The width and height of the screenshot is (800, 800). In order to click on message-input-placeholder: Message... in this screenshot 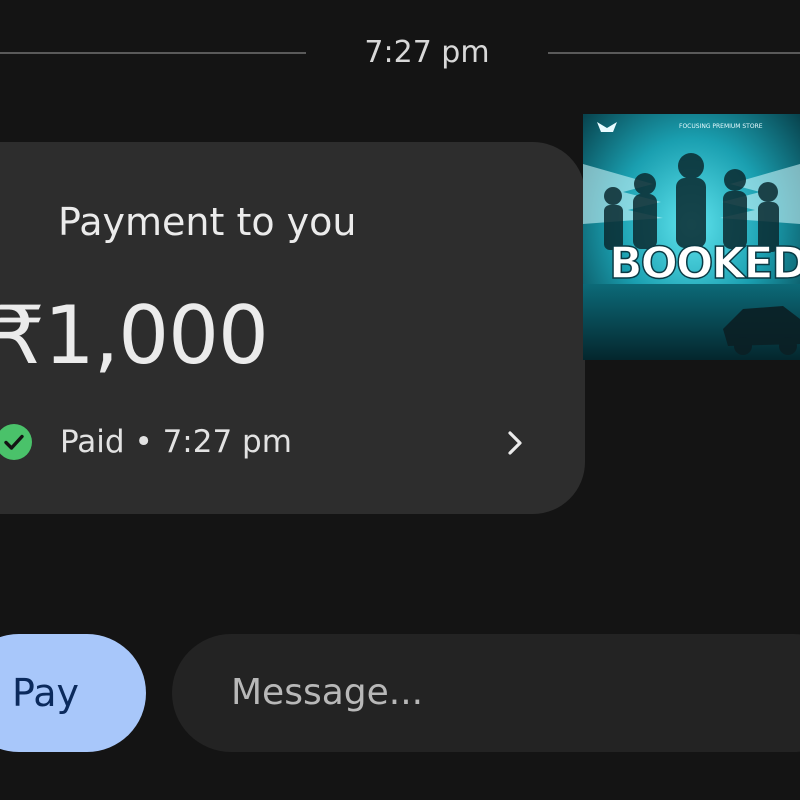, I will do `click(327, 692)`.